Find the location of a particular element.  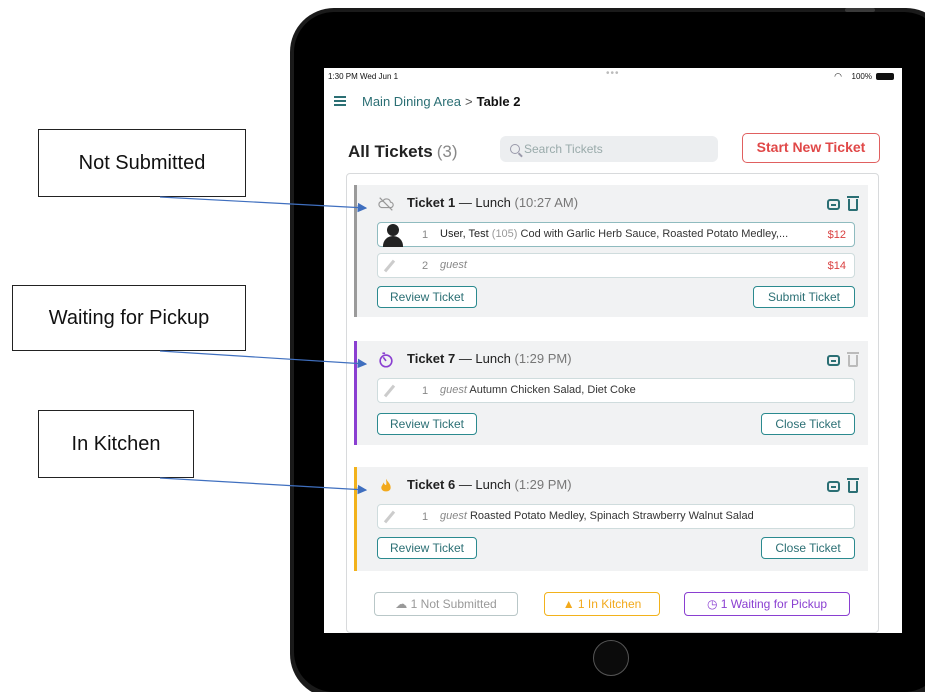

breadcrumb-table: Table 2 is located at coordinates (498, 101).